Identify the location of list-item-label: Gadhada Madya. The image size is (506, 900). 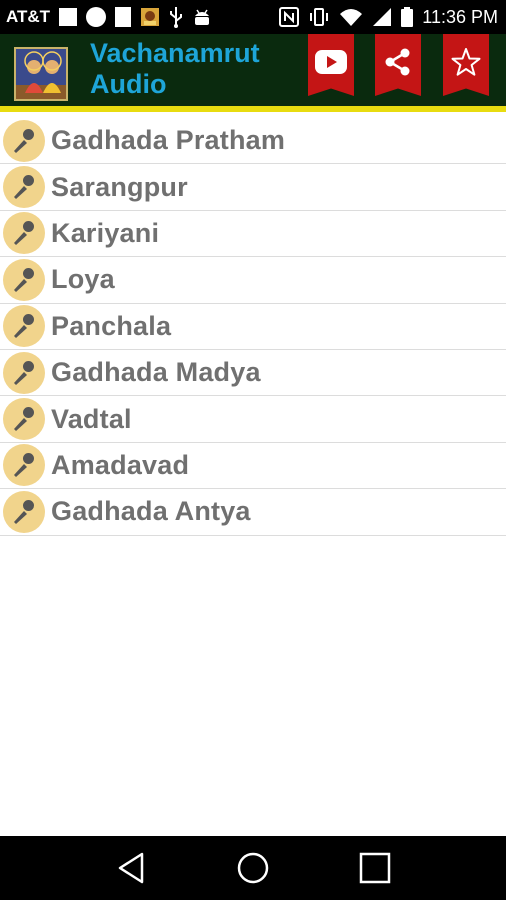
(156, 372).